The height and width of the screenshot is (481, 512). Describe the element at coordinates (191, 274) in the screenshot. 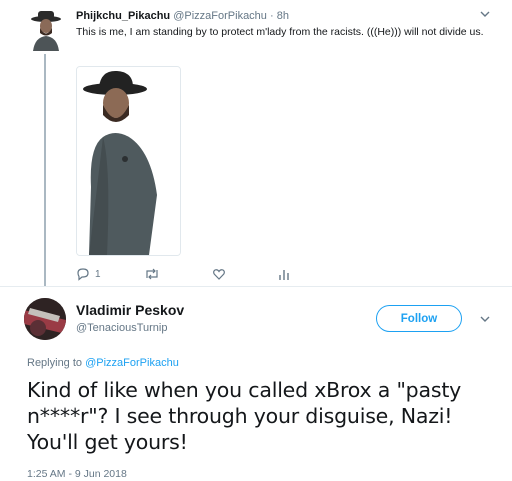

I see `tweet-actions: 1` at that location.